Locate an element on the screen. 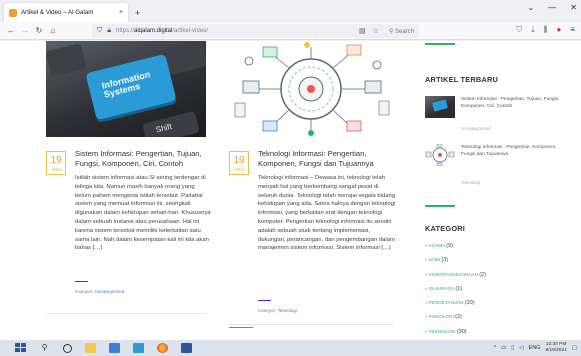  reload-icon: ↻ is located at coordinates (39, 30).